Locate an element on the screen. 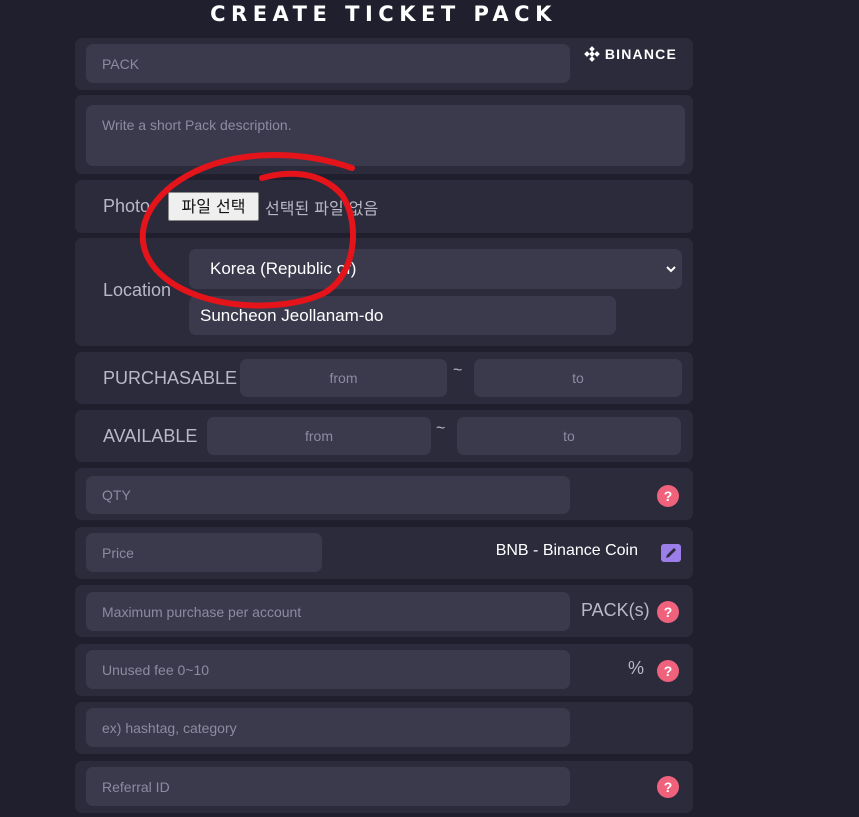 This screenshot has height=817, width=859. purchasable-to-placeholder: to is located at coordinates (578, 378).